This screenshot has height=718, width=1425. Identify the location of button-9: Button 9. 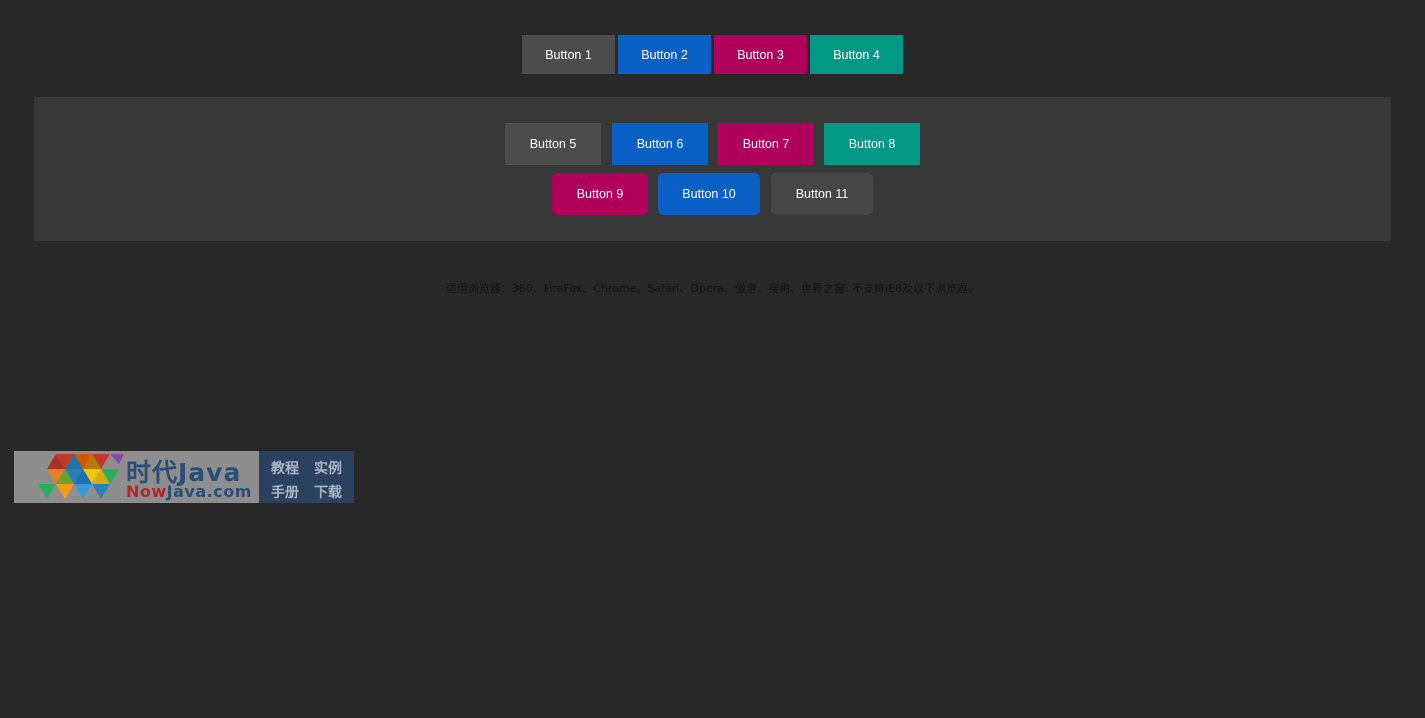
(600, 194).